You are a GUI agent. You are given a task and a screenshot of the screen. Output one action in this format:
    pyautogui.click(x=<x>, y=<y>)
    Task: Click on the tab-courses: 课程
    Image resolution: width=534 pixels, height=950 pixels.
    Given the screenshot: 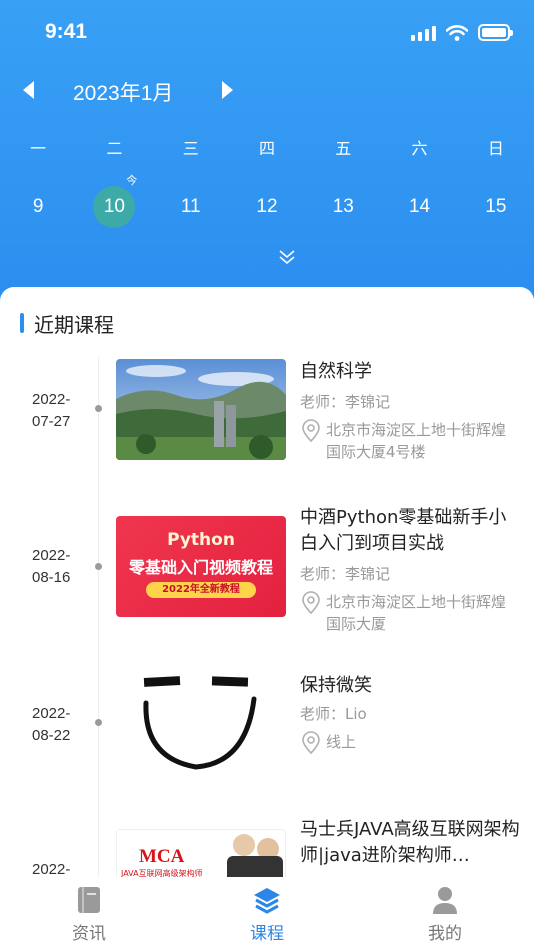 What is the action you would take?
    pyautogui.click(x=267, y=913)
    